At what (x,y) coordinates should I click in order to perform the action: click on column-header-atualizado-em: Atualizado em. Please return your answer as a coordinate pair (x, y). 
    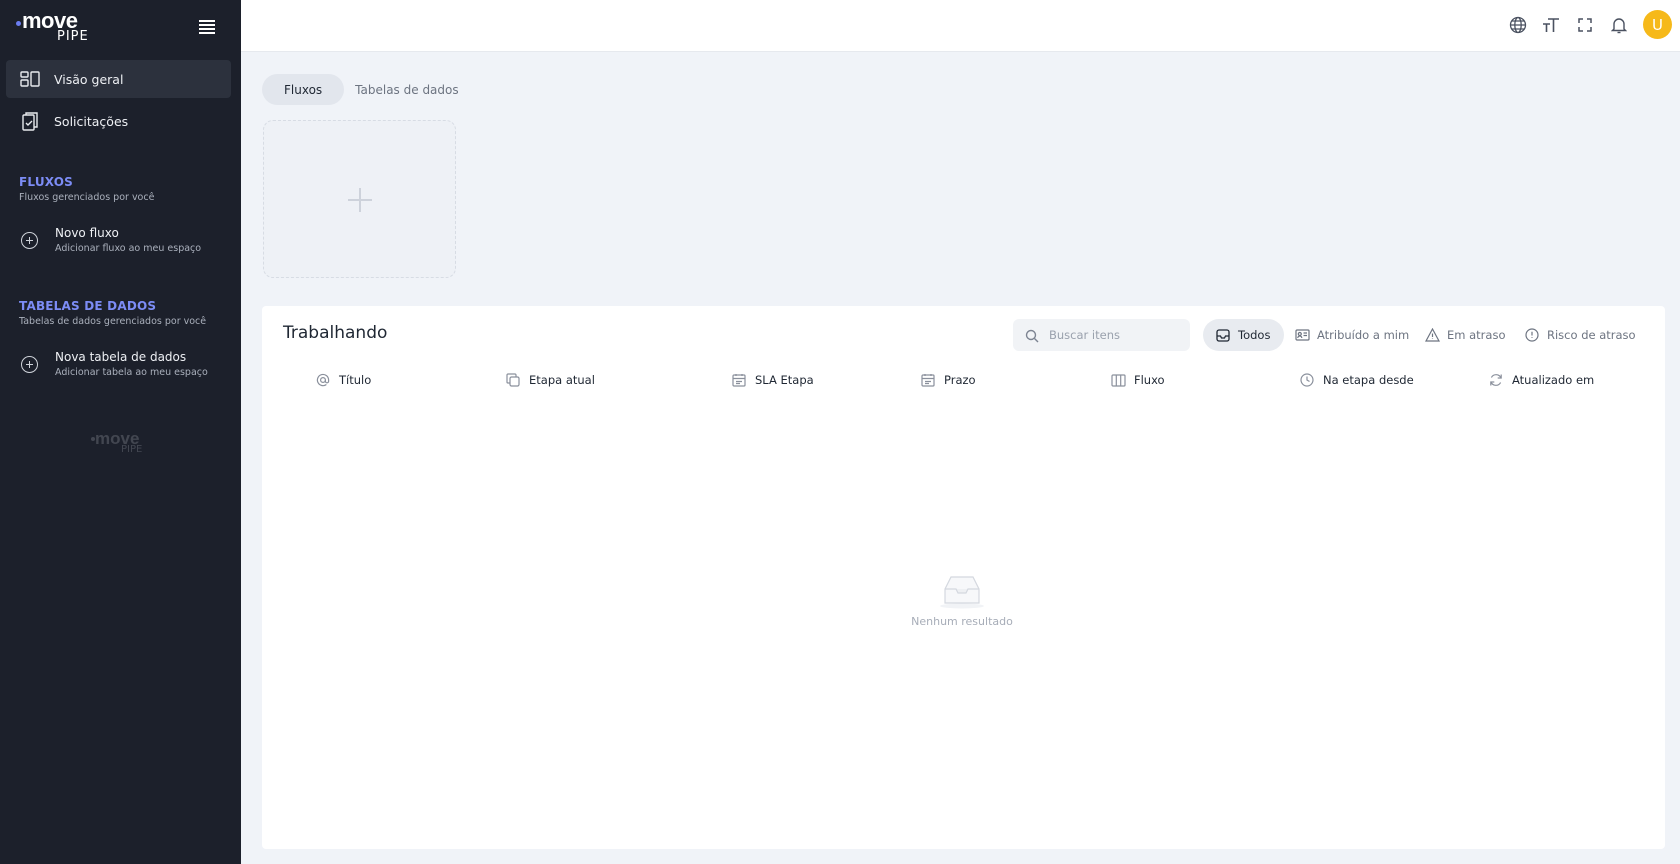
    Looking at the image, I should click on (1541, 380).